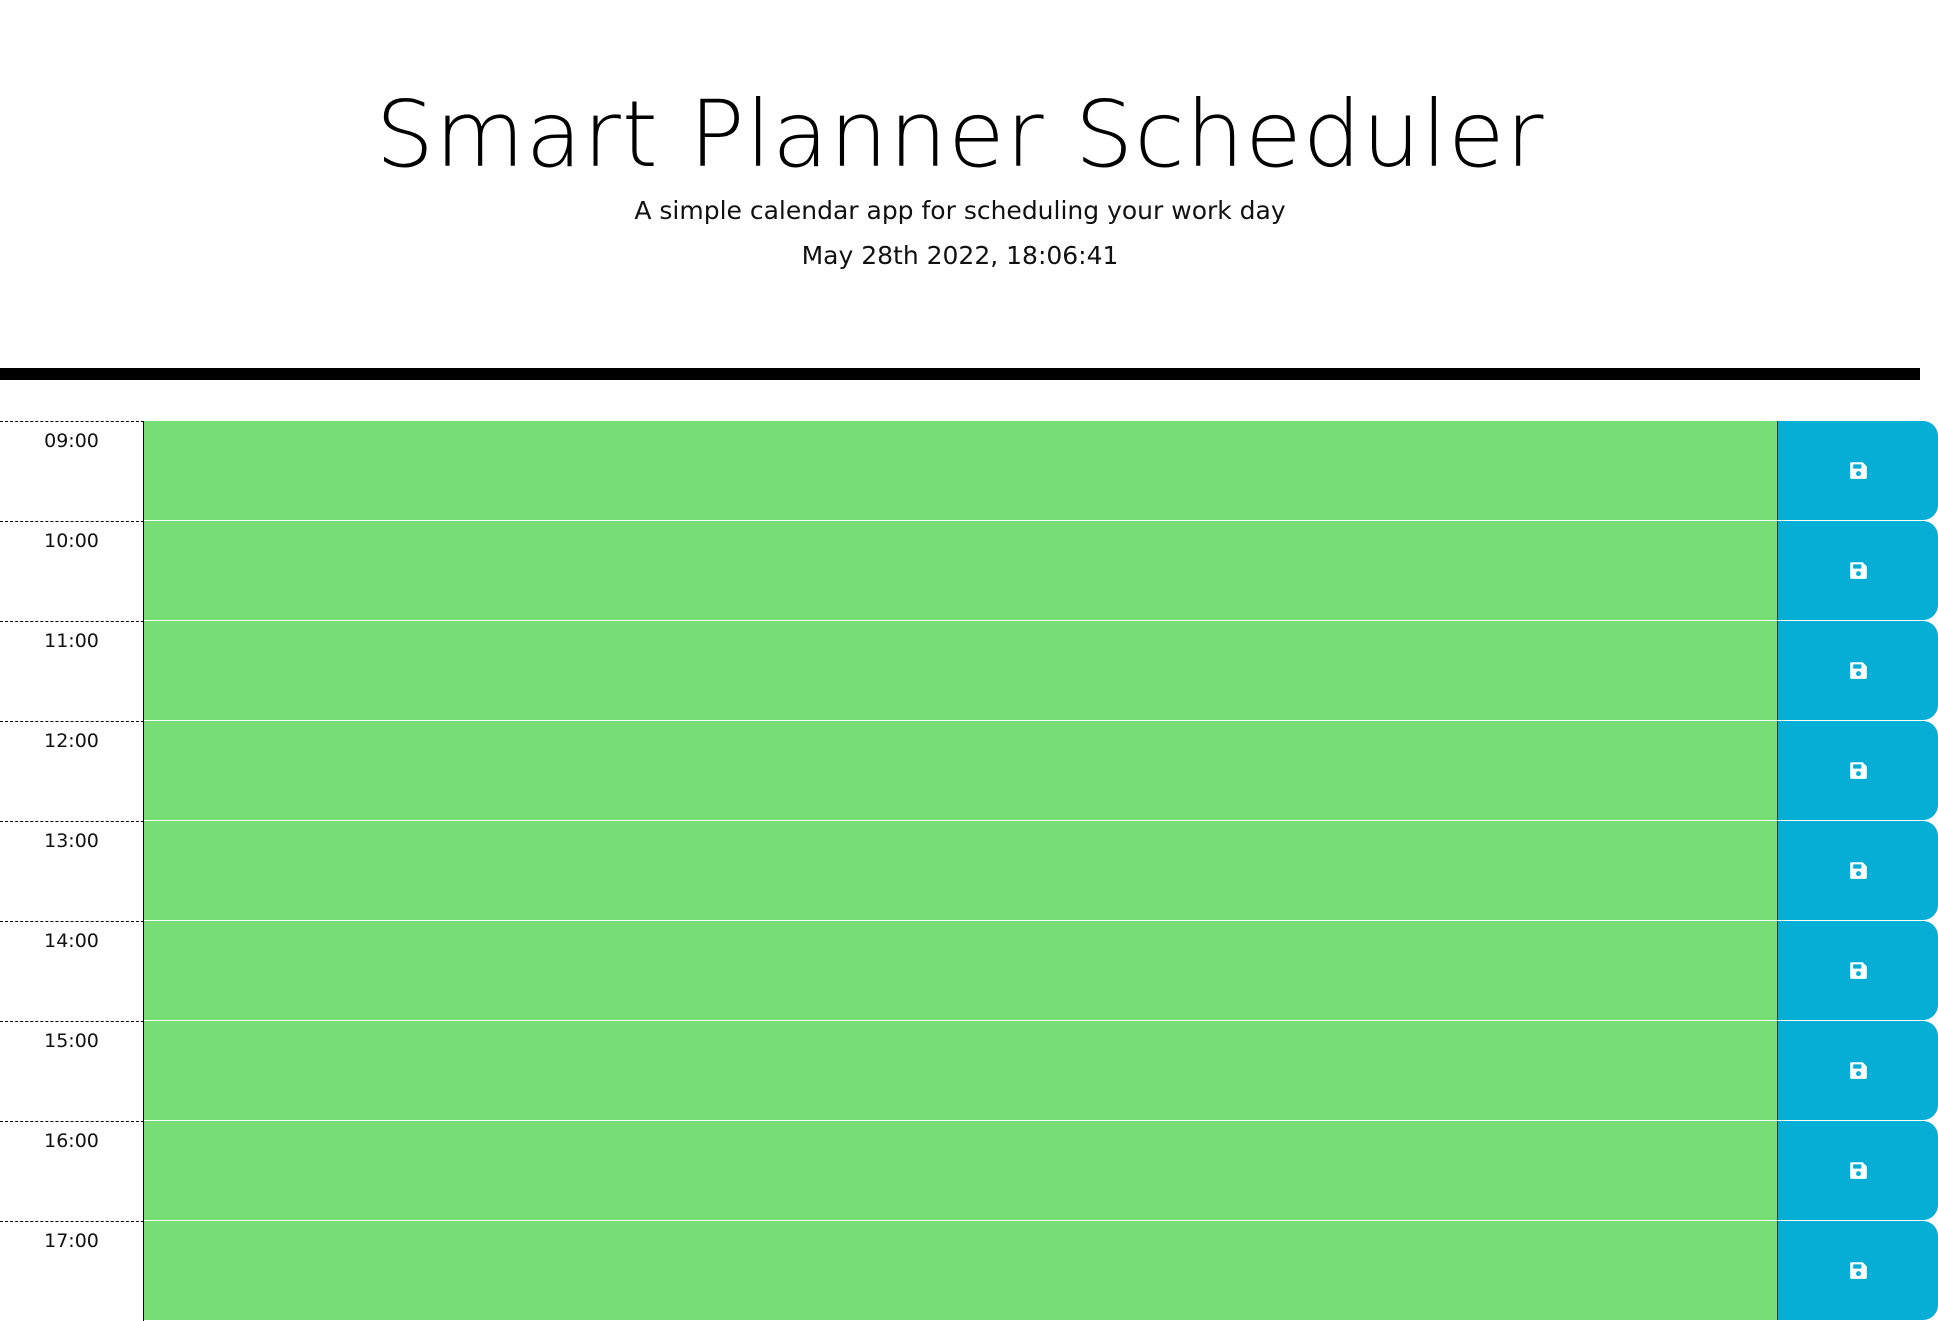 This screenshot has height=1321, width=1938. What do you see at coordinates (72, 571) in the screenshot?
I see `hour-label: 10:00` at bounding box center [72, 571].